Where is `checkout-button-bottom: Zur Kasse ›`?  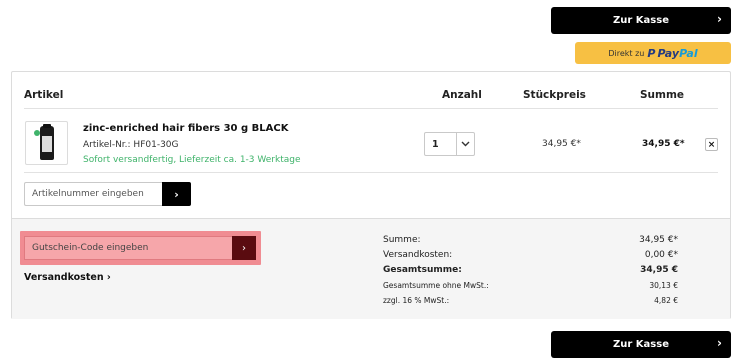 checkout-button-bottom: Zur Kasse › is located at coordinates (641, 344).